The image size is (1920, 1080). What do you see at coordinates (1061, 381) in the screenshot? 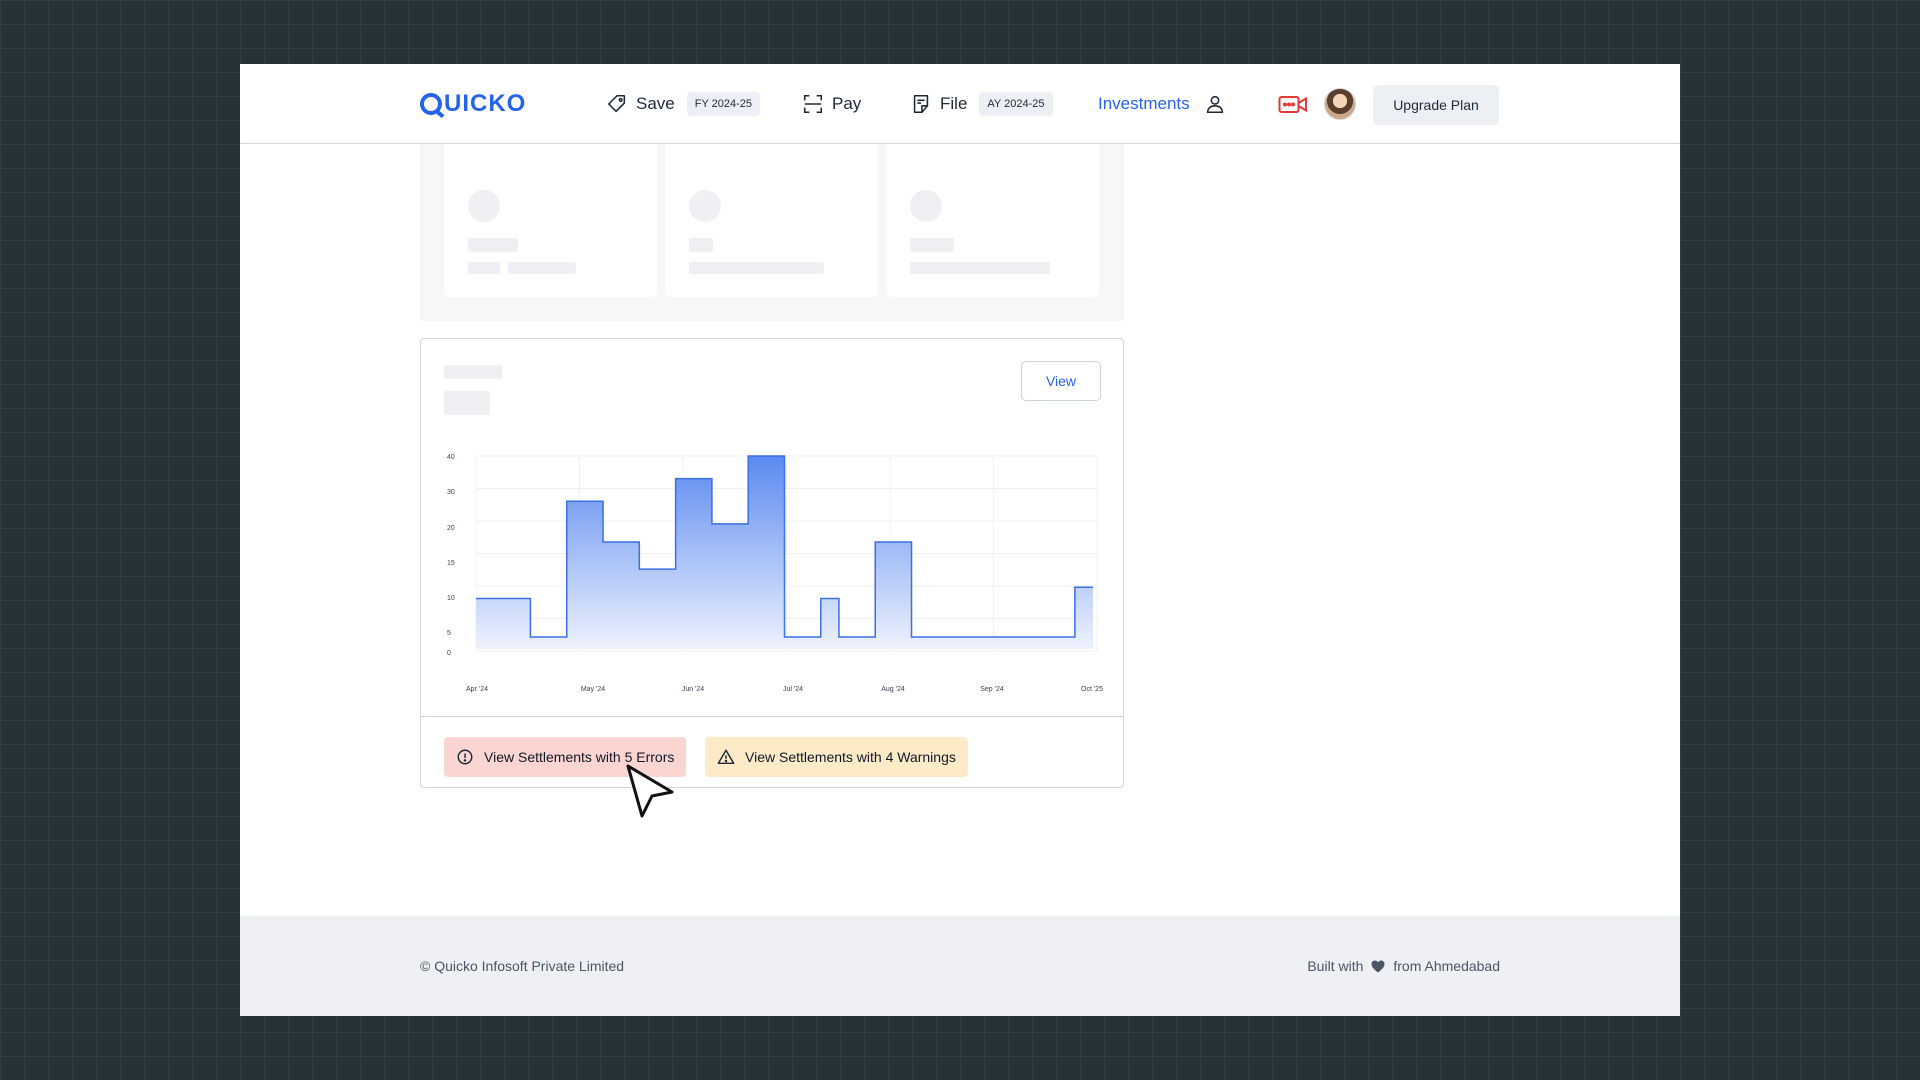
I see `view-button: View` at bounding box center [1061, 381].